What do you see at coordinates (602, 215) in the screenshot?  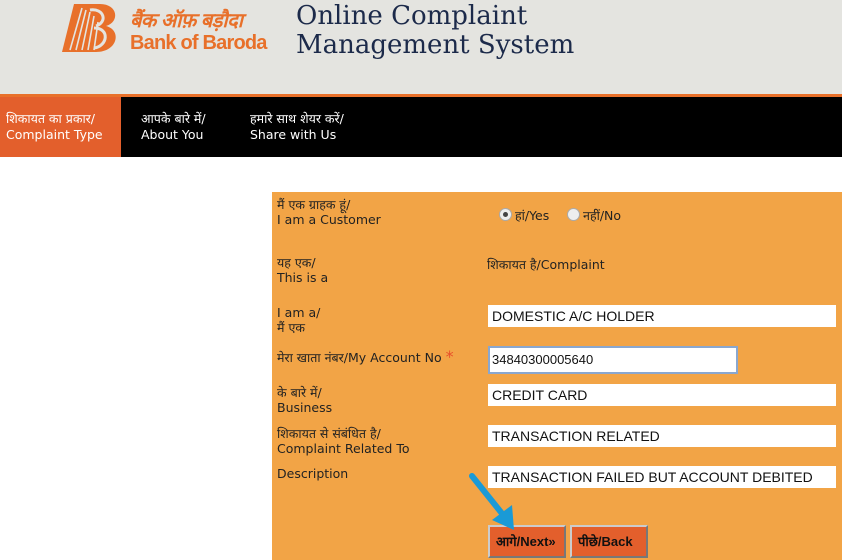 I see `radio-no-label: नहीं/No` at bounding box center [602, 215].